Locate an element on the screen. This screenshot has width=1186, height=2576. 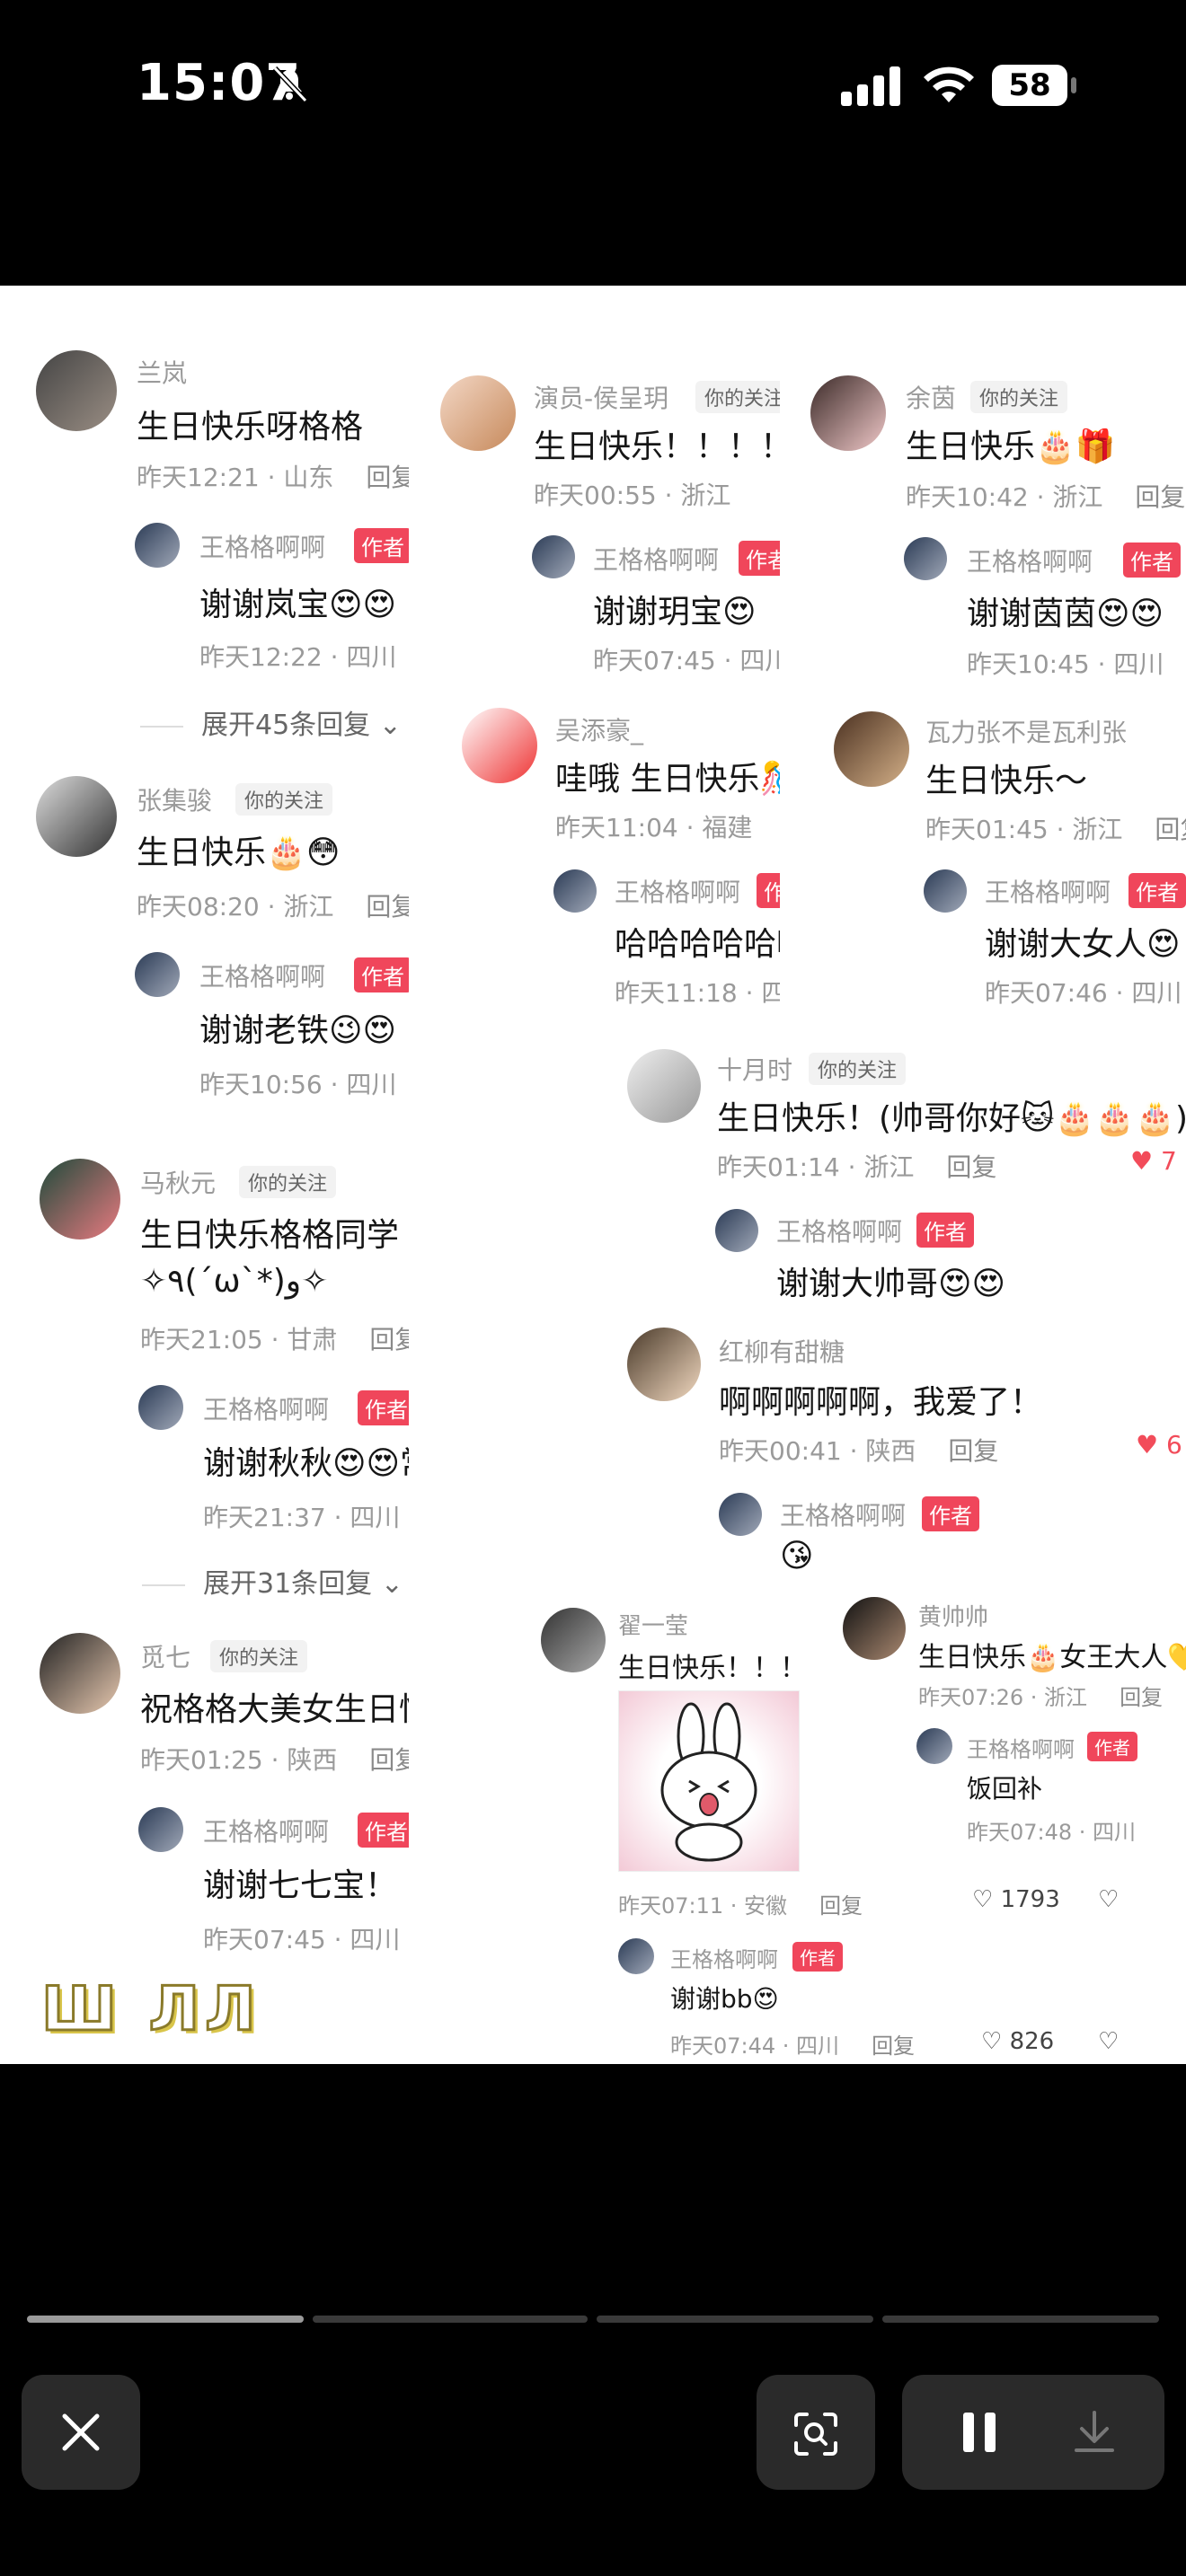
like-count: ♥ 7 is located at coordinates (1153, 1161).